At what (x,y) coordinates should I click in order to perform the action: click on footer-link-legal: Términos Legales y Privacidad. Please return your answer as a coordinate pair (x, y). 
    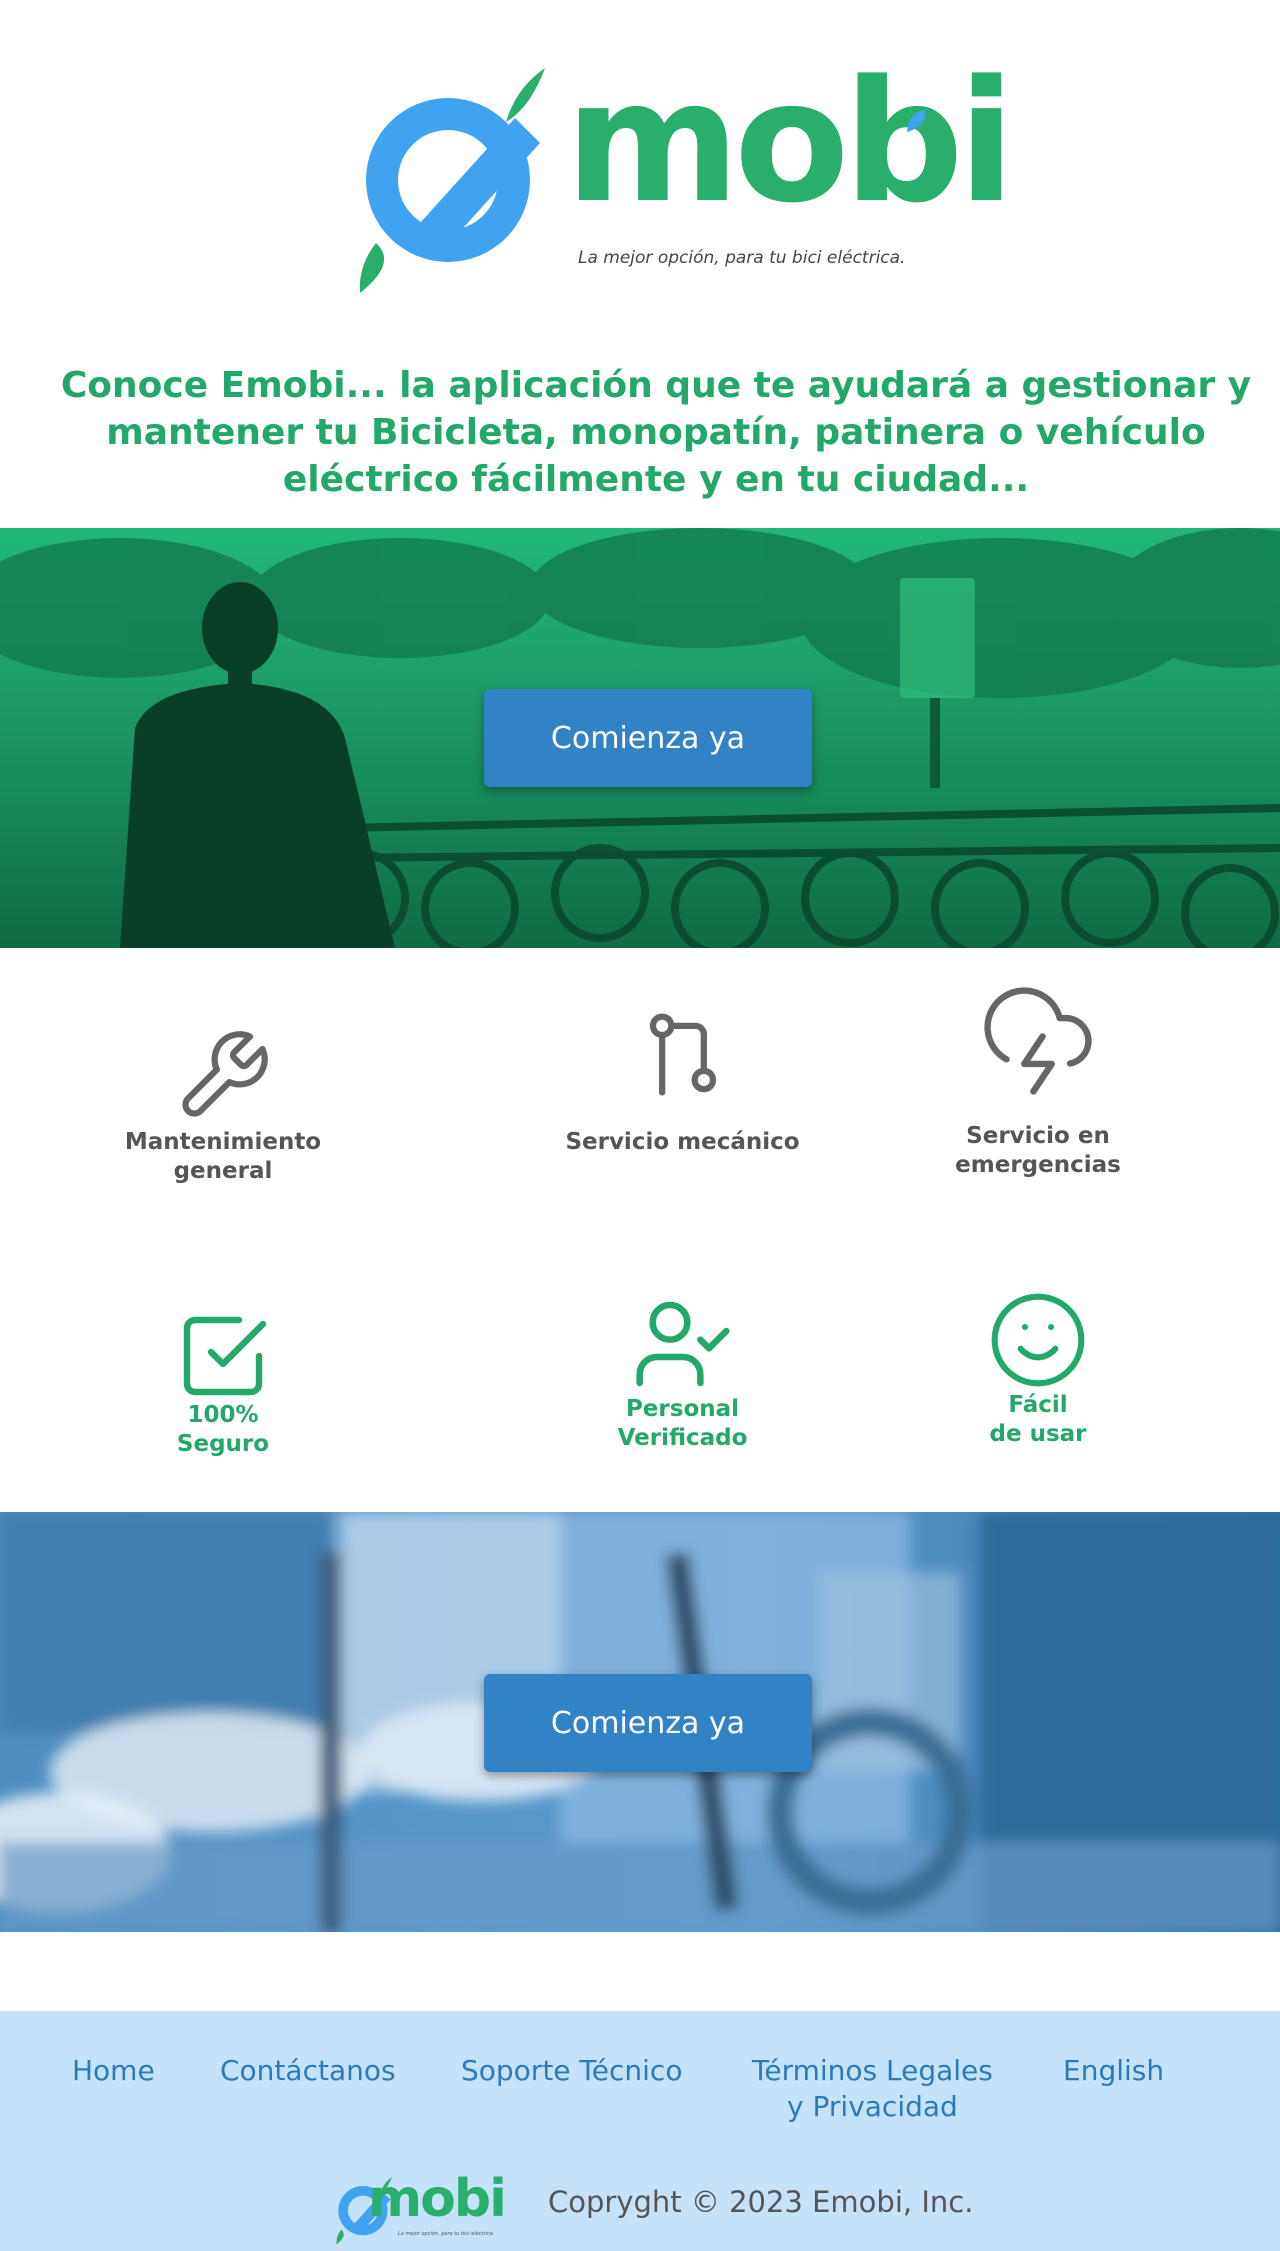
    Looking at the image, I should click on (872, 2089).